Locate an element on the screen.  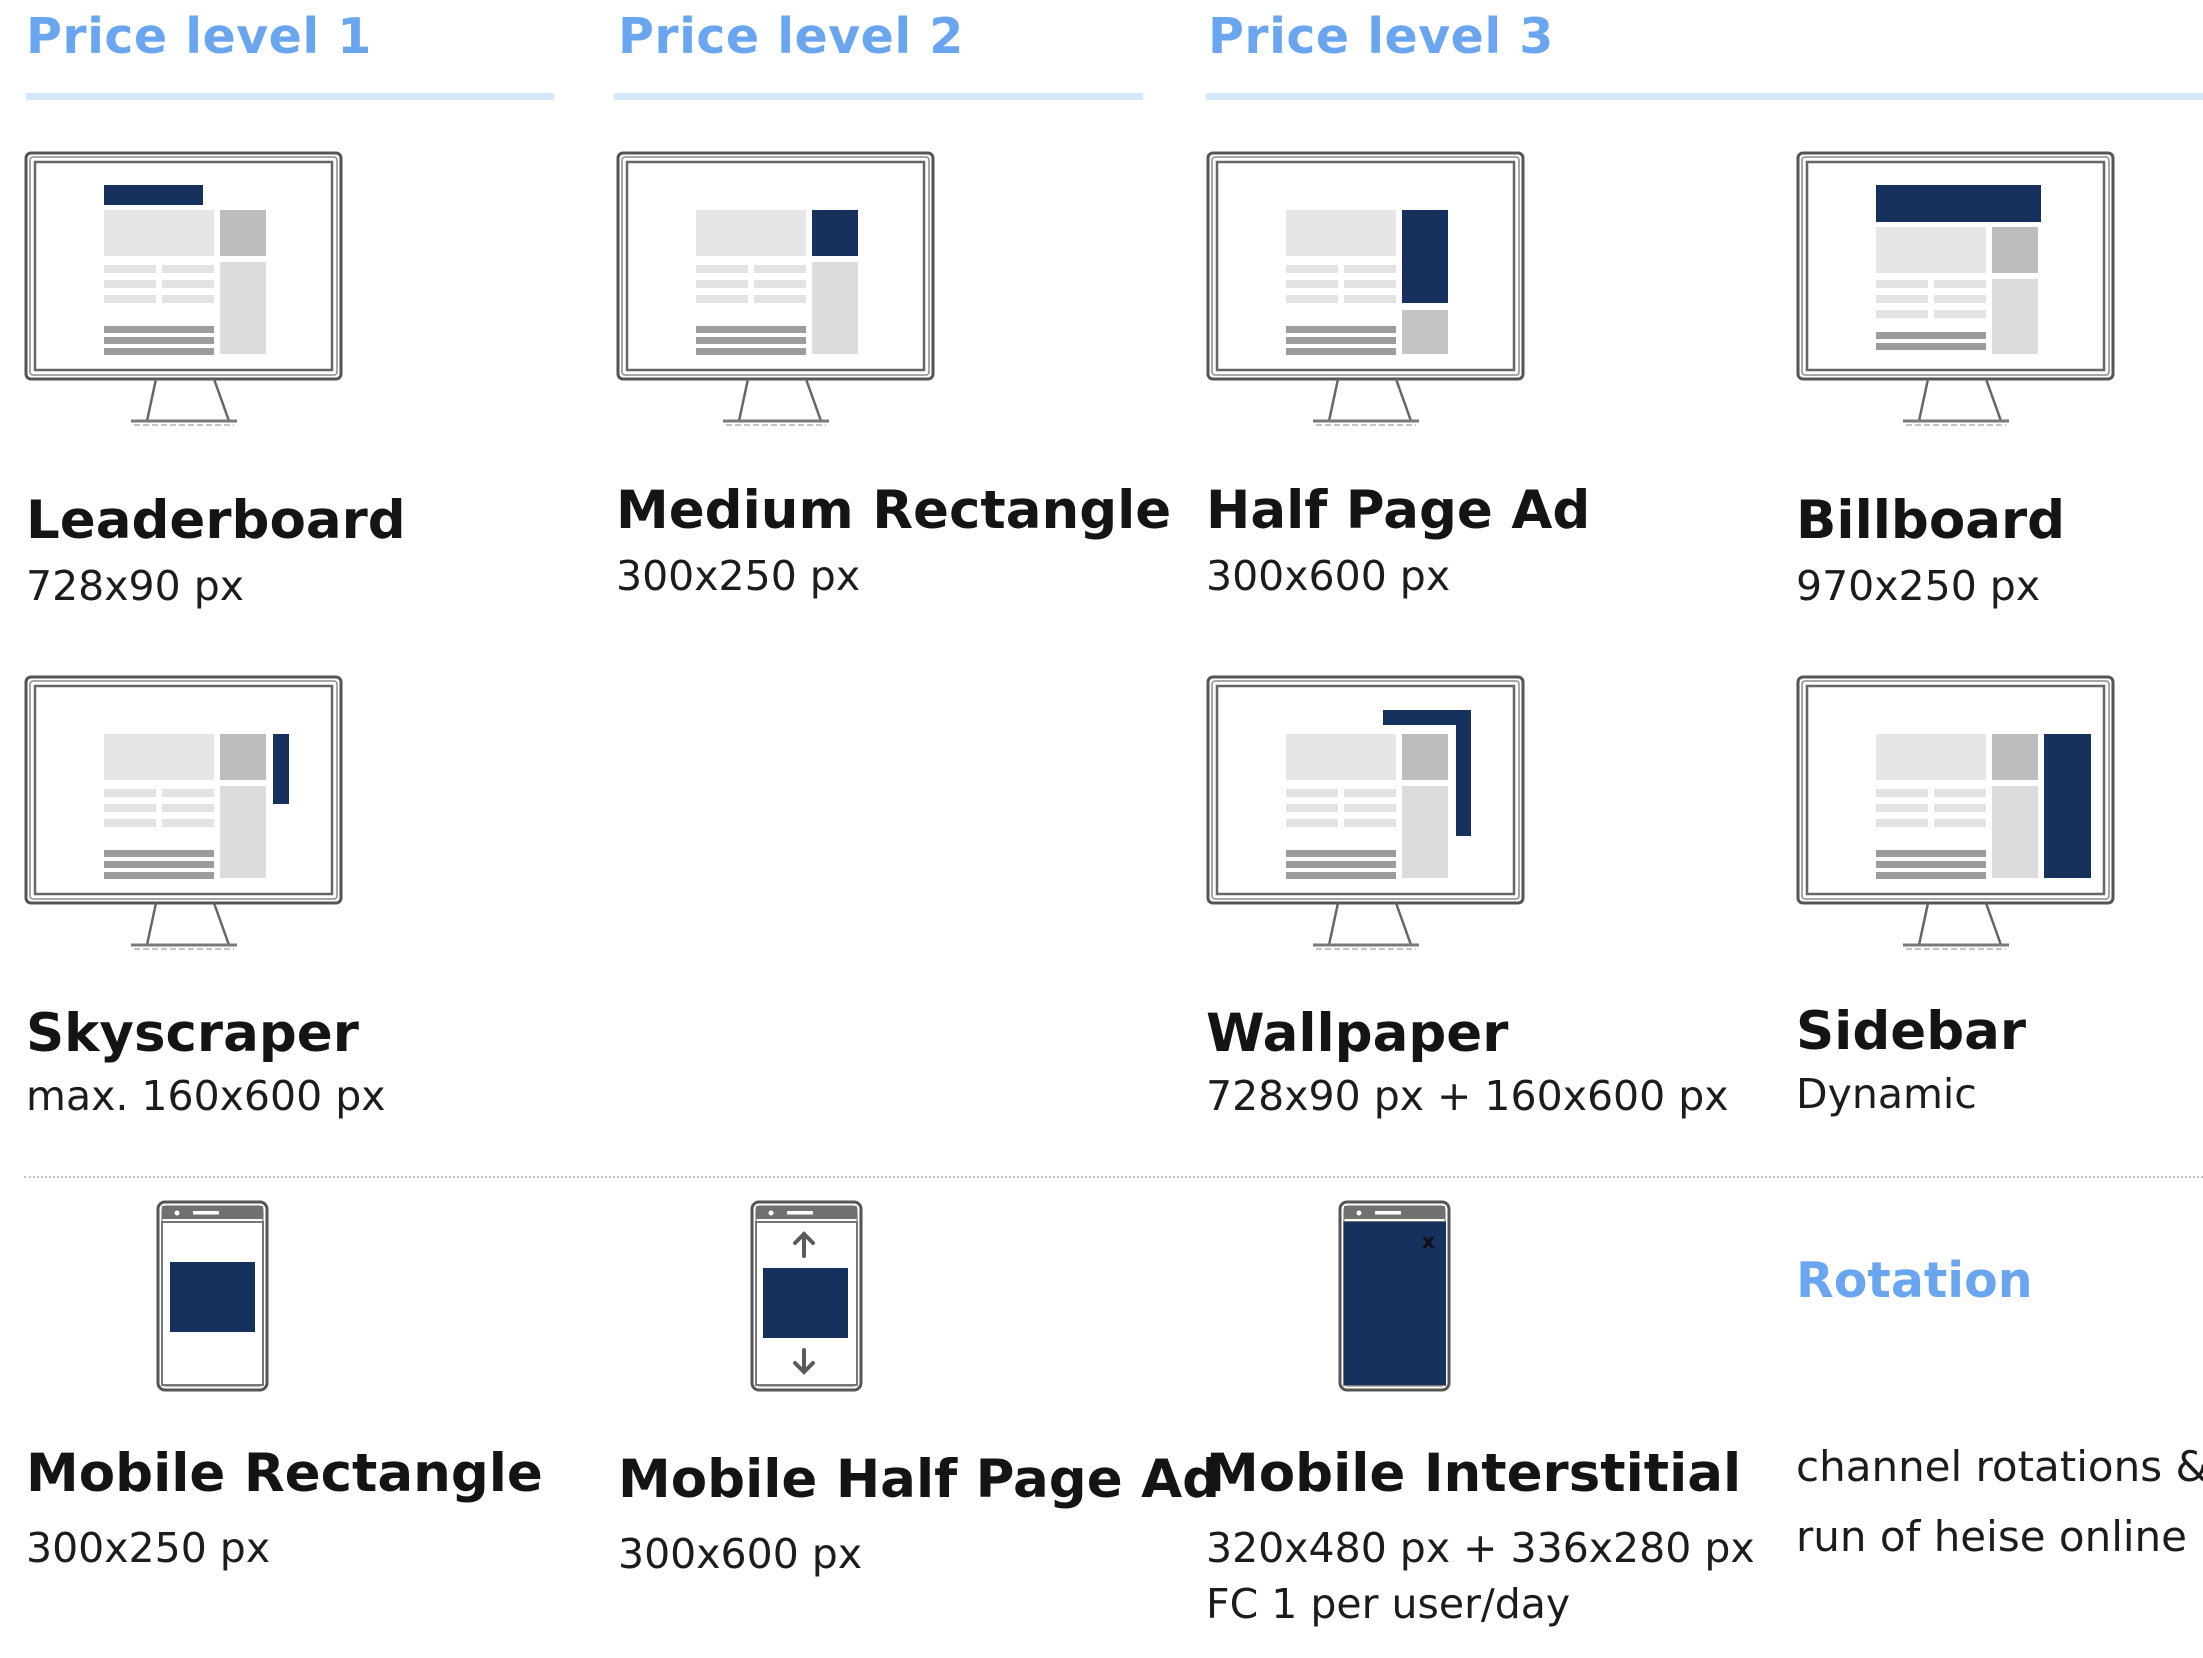
leaderboard-name: Leaderboard is located at coordinates (216, 520).